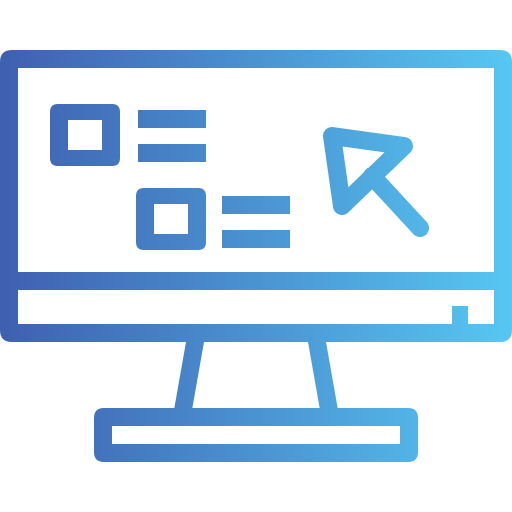 Image resolution: width=512 pixels, height=512 pixels. I want to click on screen-icon, so click(256, 298).